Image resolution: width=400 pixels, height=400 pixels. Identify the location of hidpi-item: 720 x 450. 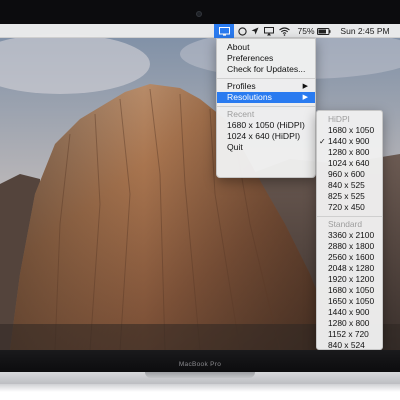
(349, 207).